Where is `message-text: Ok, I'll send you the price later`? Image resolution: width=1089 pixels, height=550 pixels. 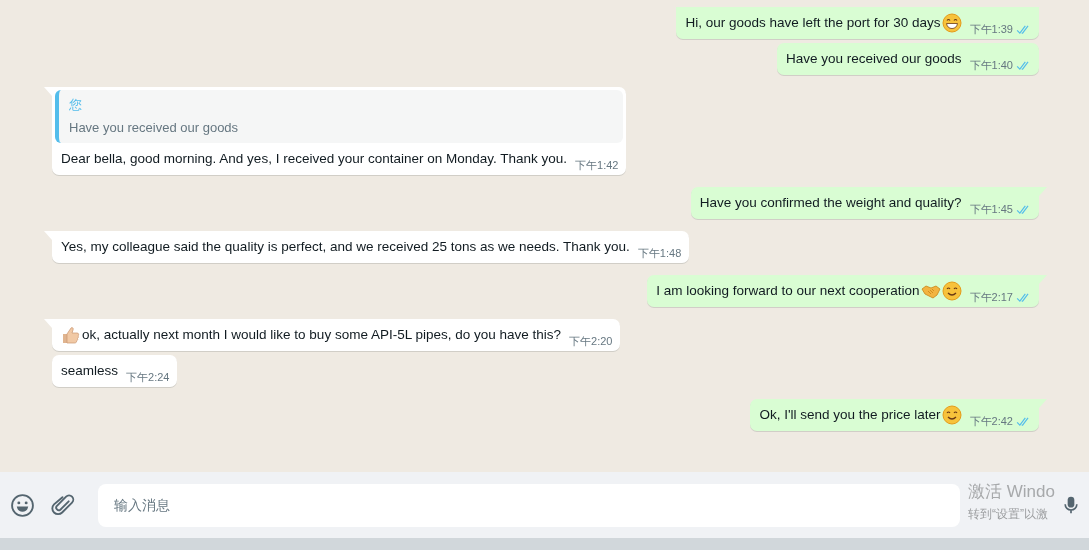 message-text: Ok, I'll send you the price later is located at coordinates (850, 415).